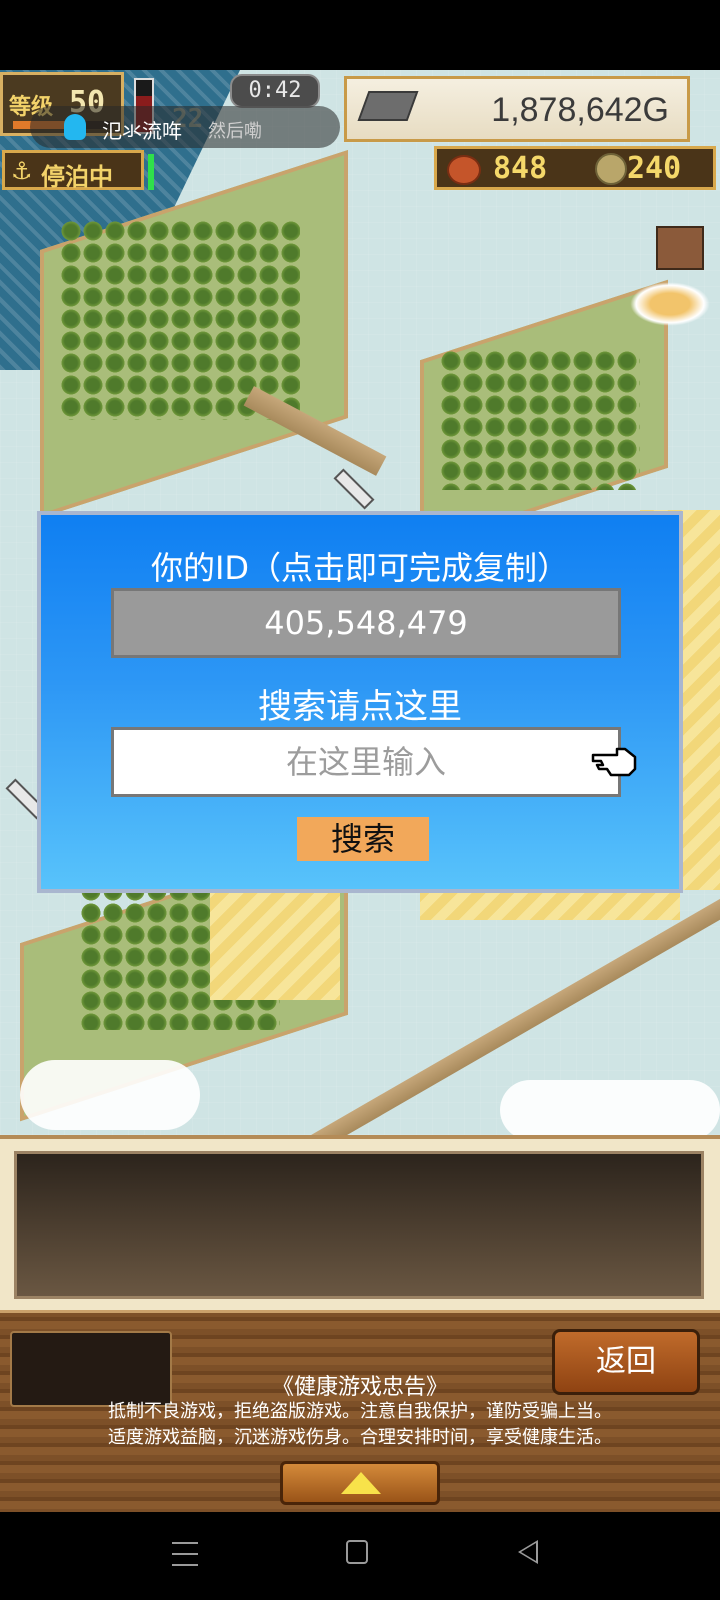 The width and height of the screenshot is (720, 1600). I want to click on dialog-title: 你的ID（点击即可完成复制）, so click(360, 568).